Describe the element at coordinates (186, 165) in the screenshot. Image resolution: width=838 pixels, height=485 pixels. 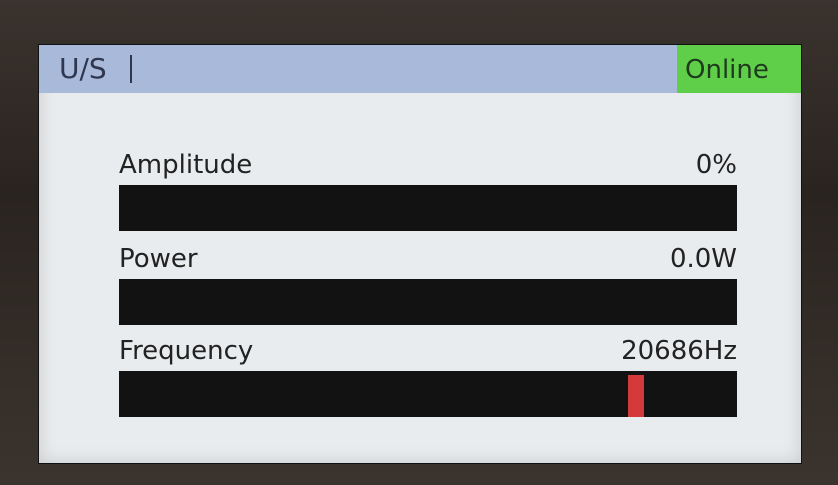
I see `amplitude-label: Amplitude` at that location.